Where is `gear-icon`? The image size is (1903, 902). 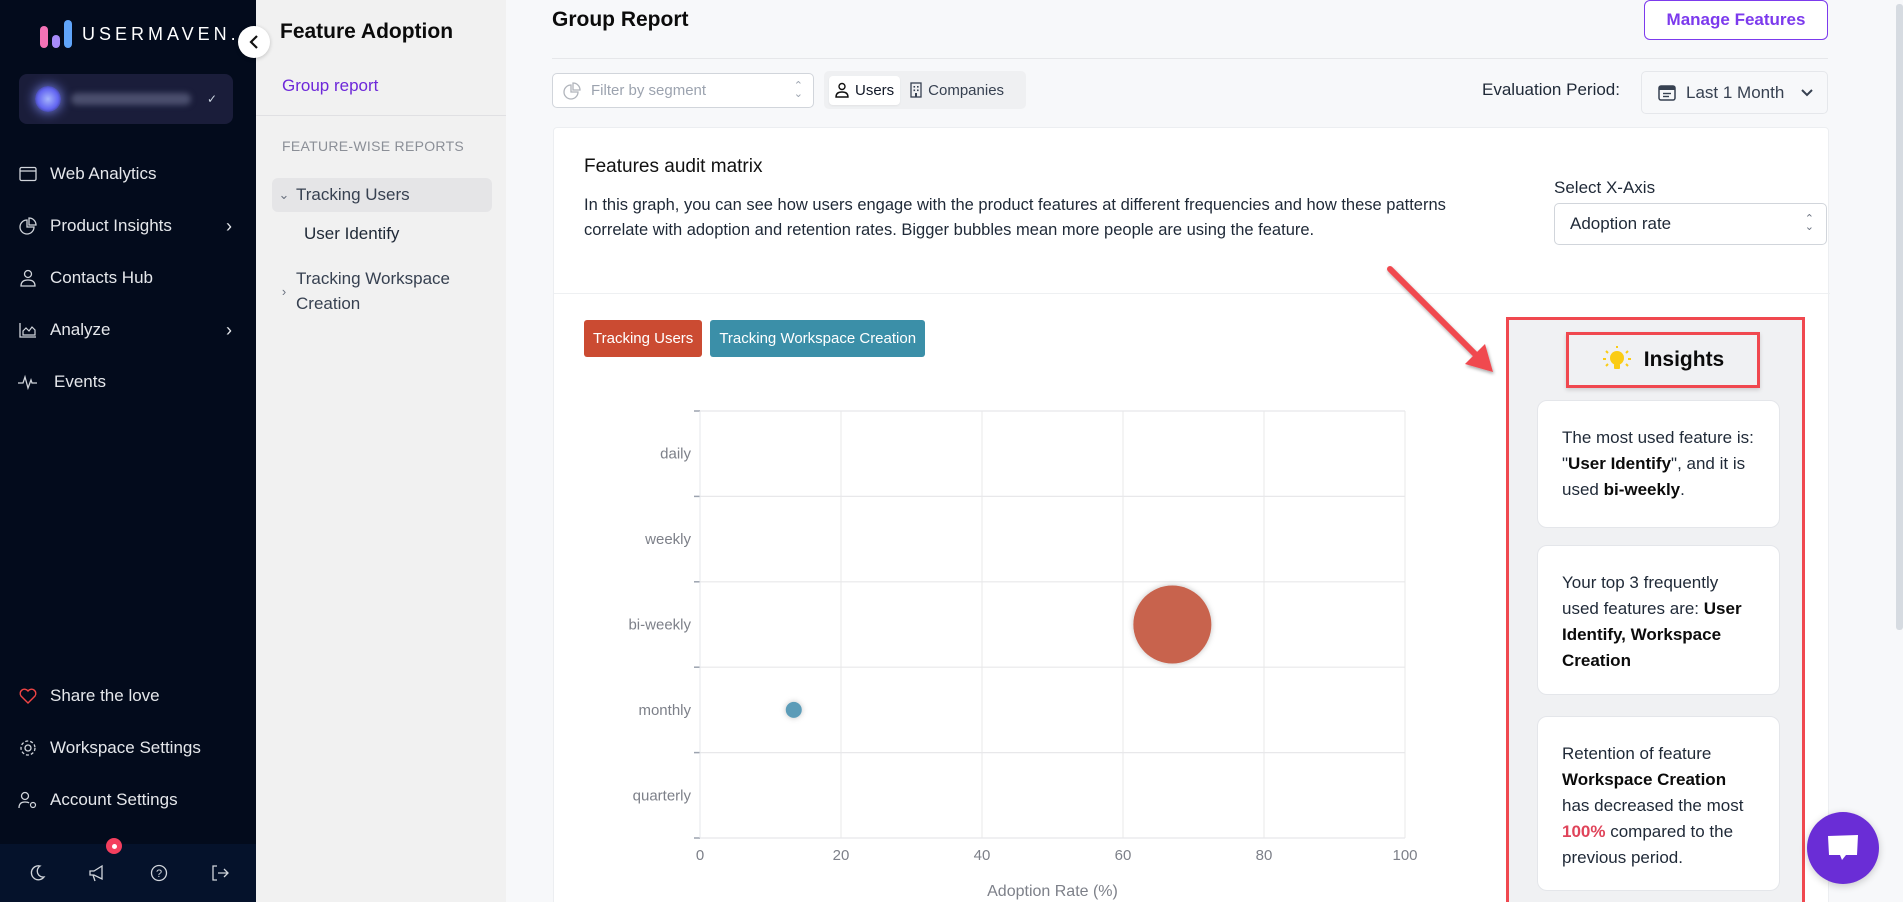
gear-icon is located at coordinates (28, 748).